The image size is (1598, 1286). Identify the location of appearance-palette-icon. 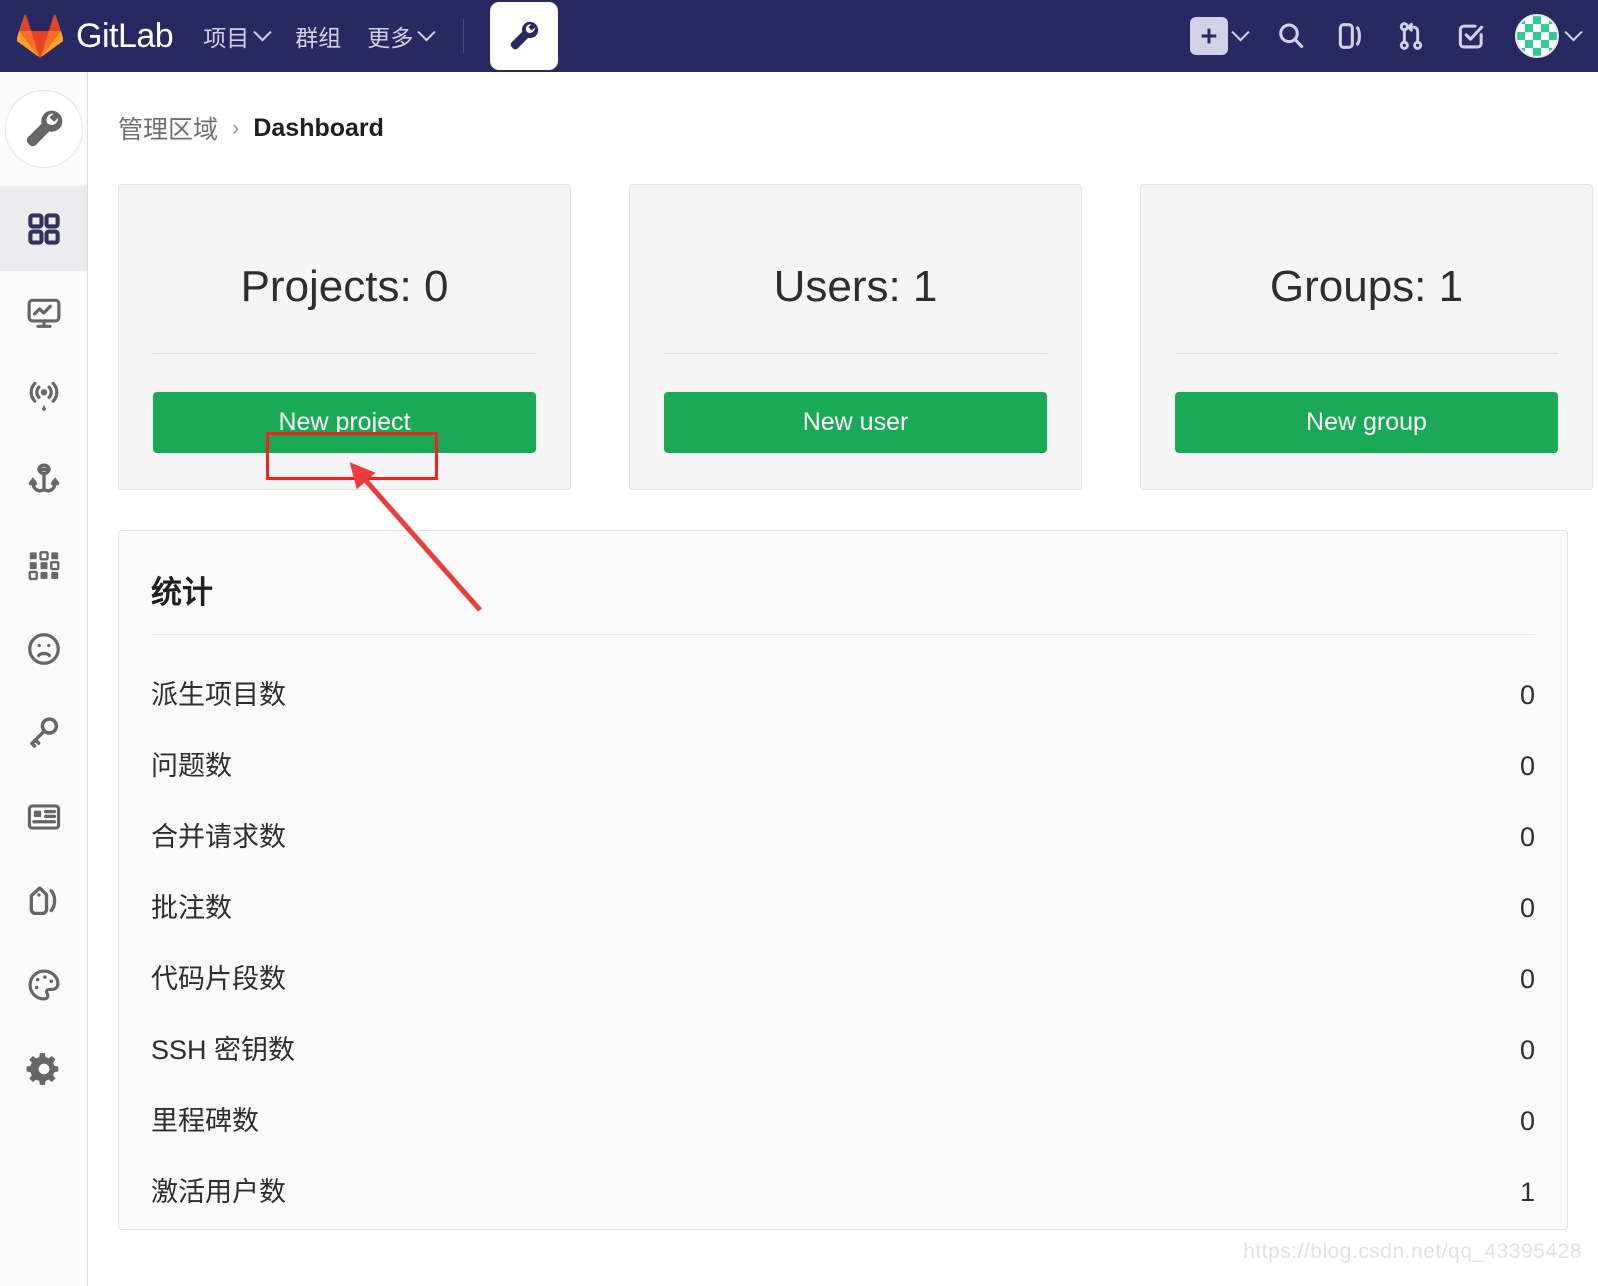
(44, 985).